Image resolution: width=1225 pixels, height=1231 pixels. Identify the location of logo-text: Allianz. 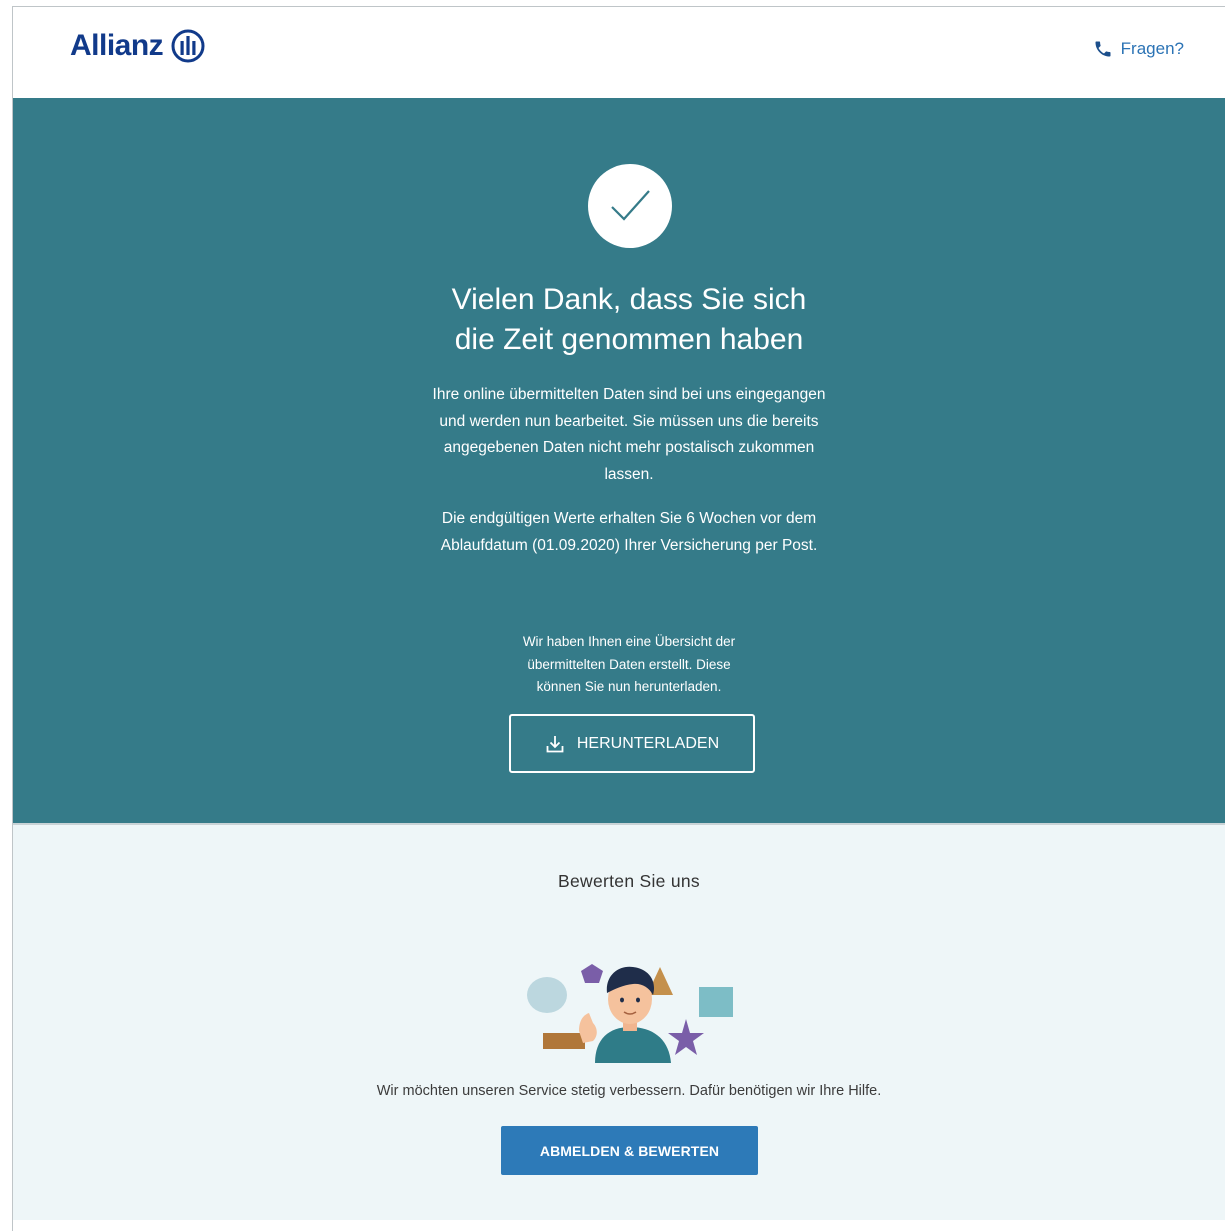
(117, 45).